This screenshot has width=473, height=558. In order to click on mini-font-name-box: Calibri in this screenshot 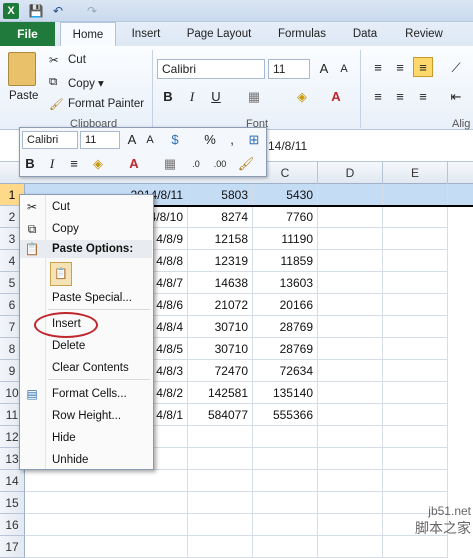, I will do `click(50, 140)`.